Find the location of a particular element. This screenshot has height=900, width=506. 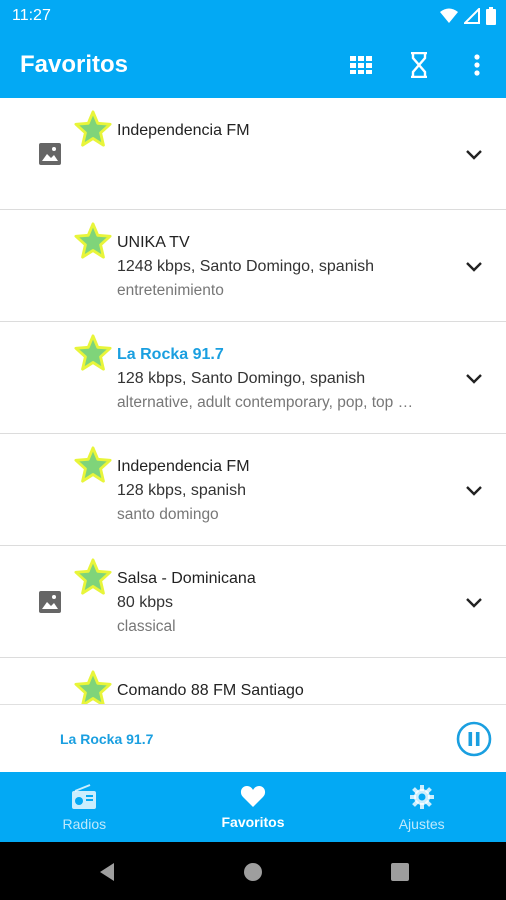

mini-player: La Rocka 91.7 is located at coordinates (253, 738).